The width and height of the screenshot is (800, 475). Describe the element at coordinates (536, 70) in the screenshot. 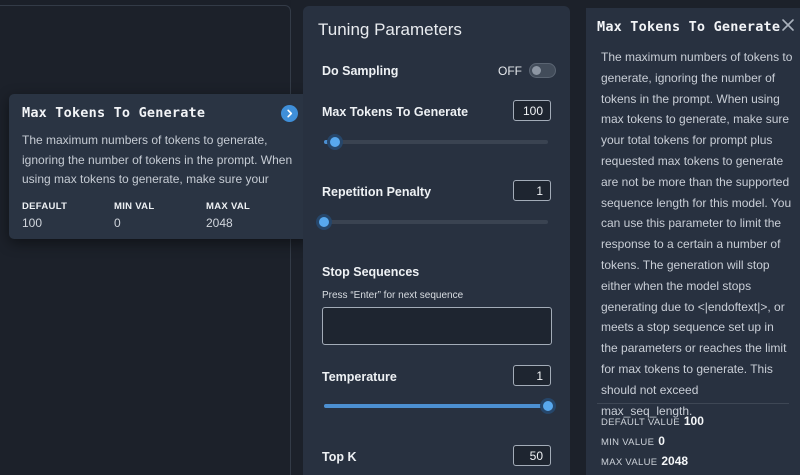

I see `toggle-knob` at that location.